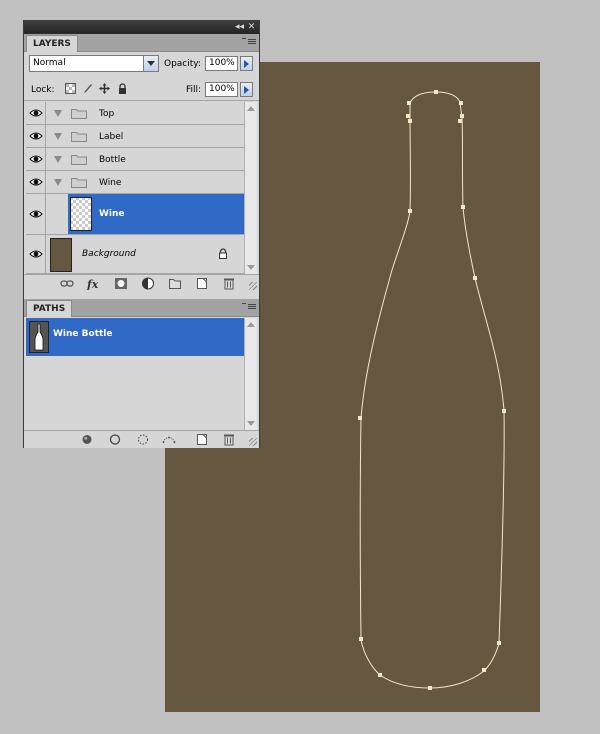  I want to click on make-work-path-icon, so click(169, 439).